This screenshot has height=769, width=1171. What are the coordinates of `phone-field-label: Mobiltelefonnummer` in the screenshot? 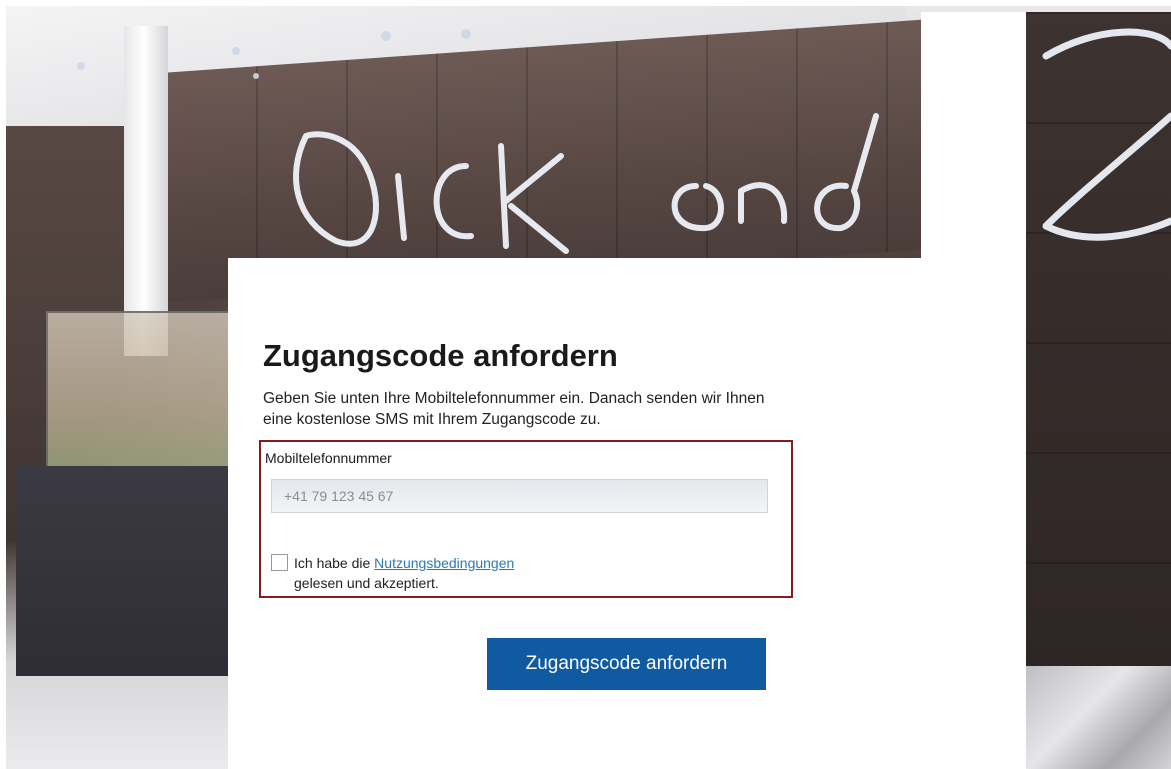 It's located at (328, 458).